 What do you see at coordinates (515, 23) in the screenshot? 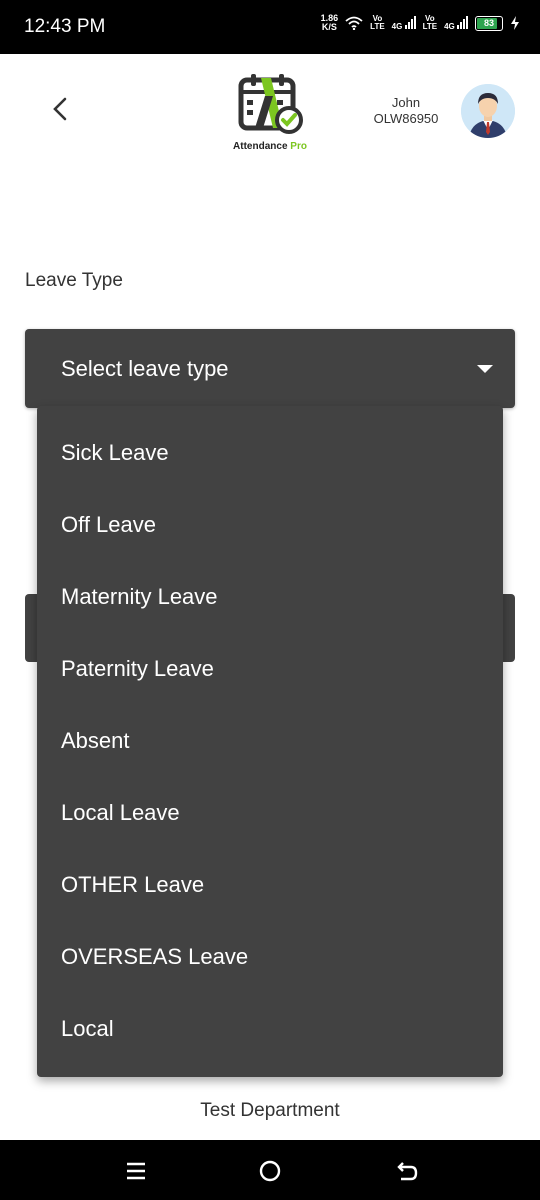
I see `charging-icon` at bounding box center [515, 23].